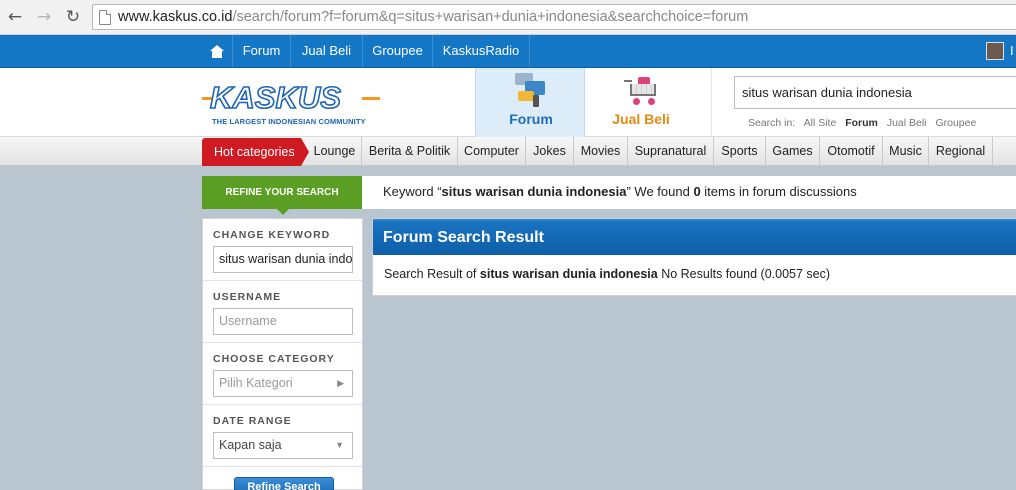 The height and width of the screenshot is (490, 1016). I want to click on category-jokes: Jokes, so click(550, 151).